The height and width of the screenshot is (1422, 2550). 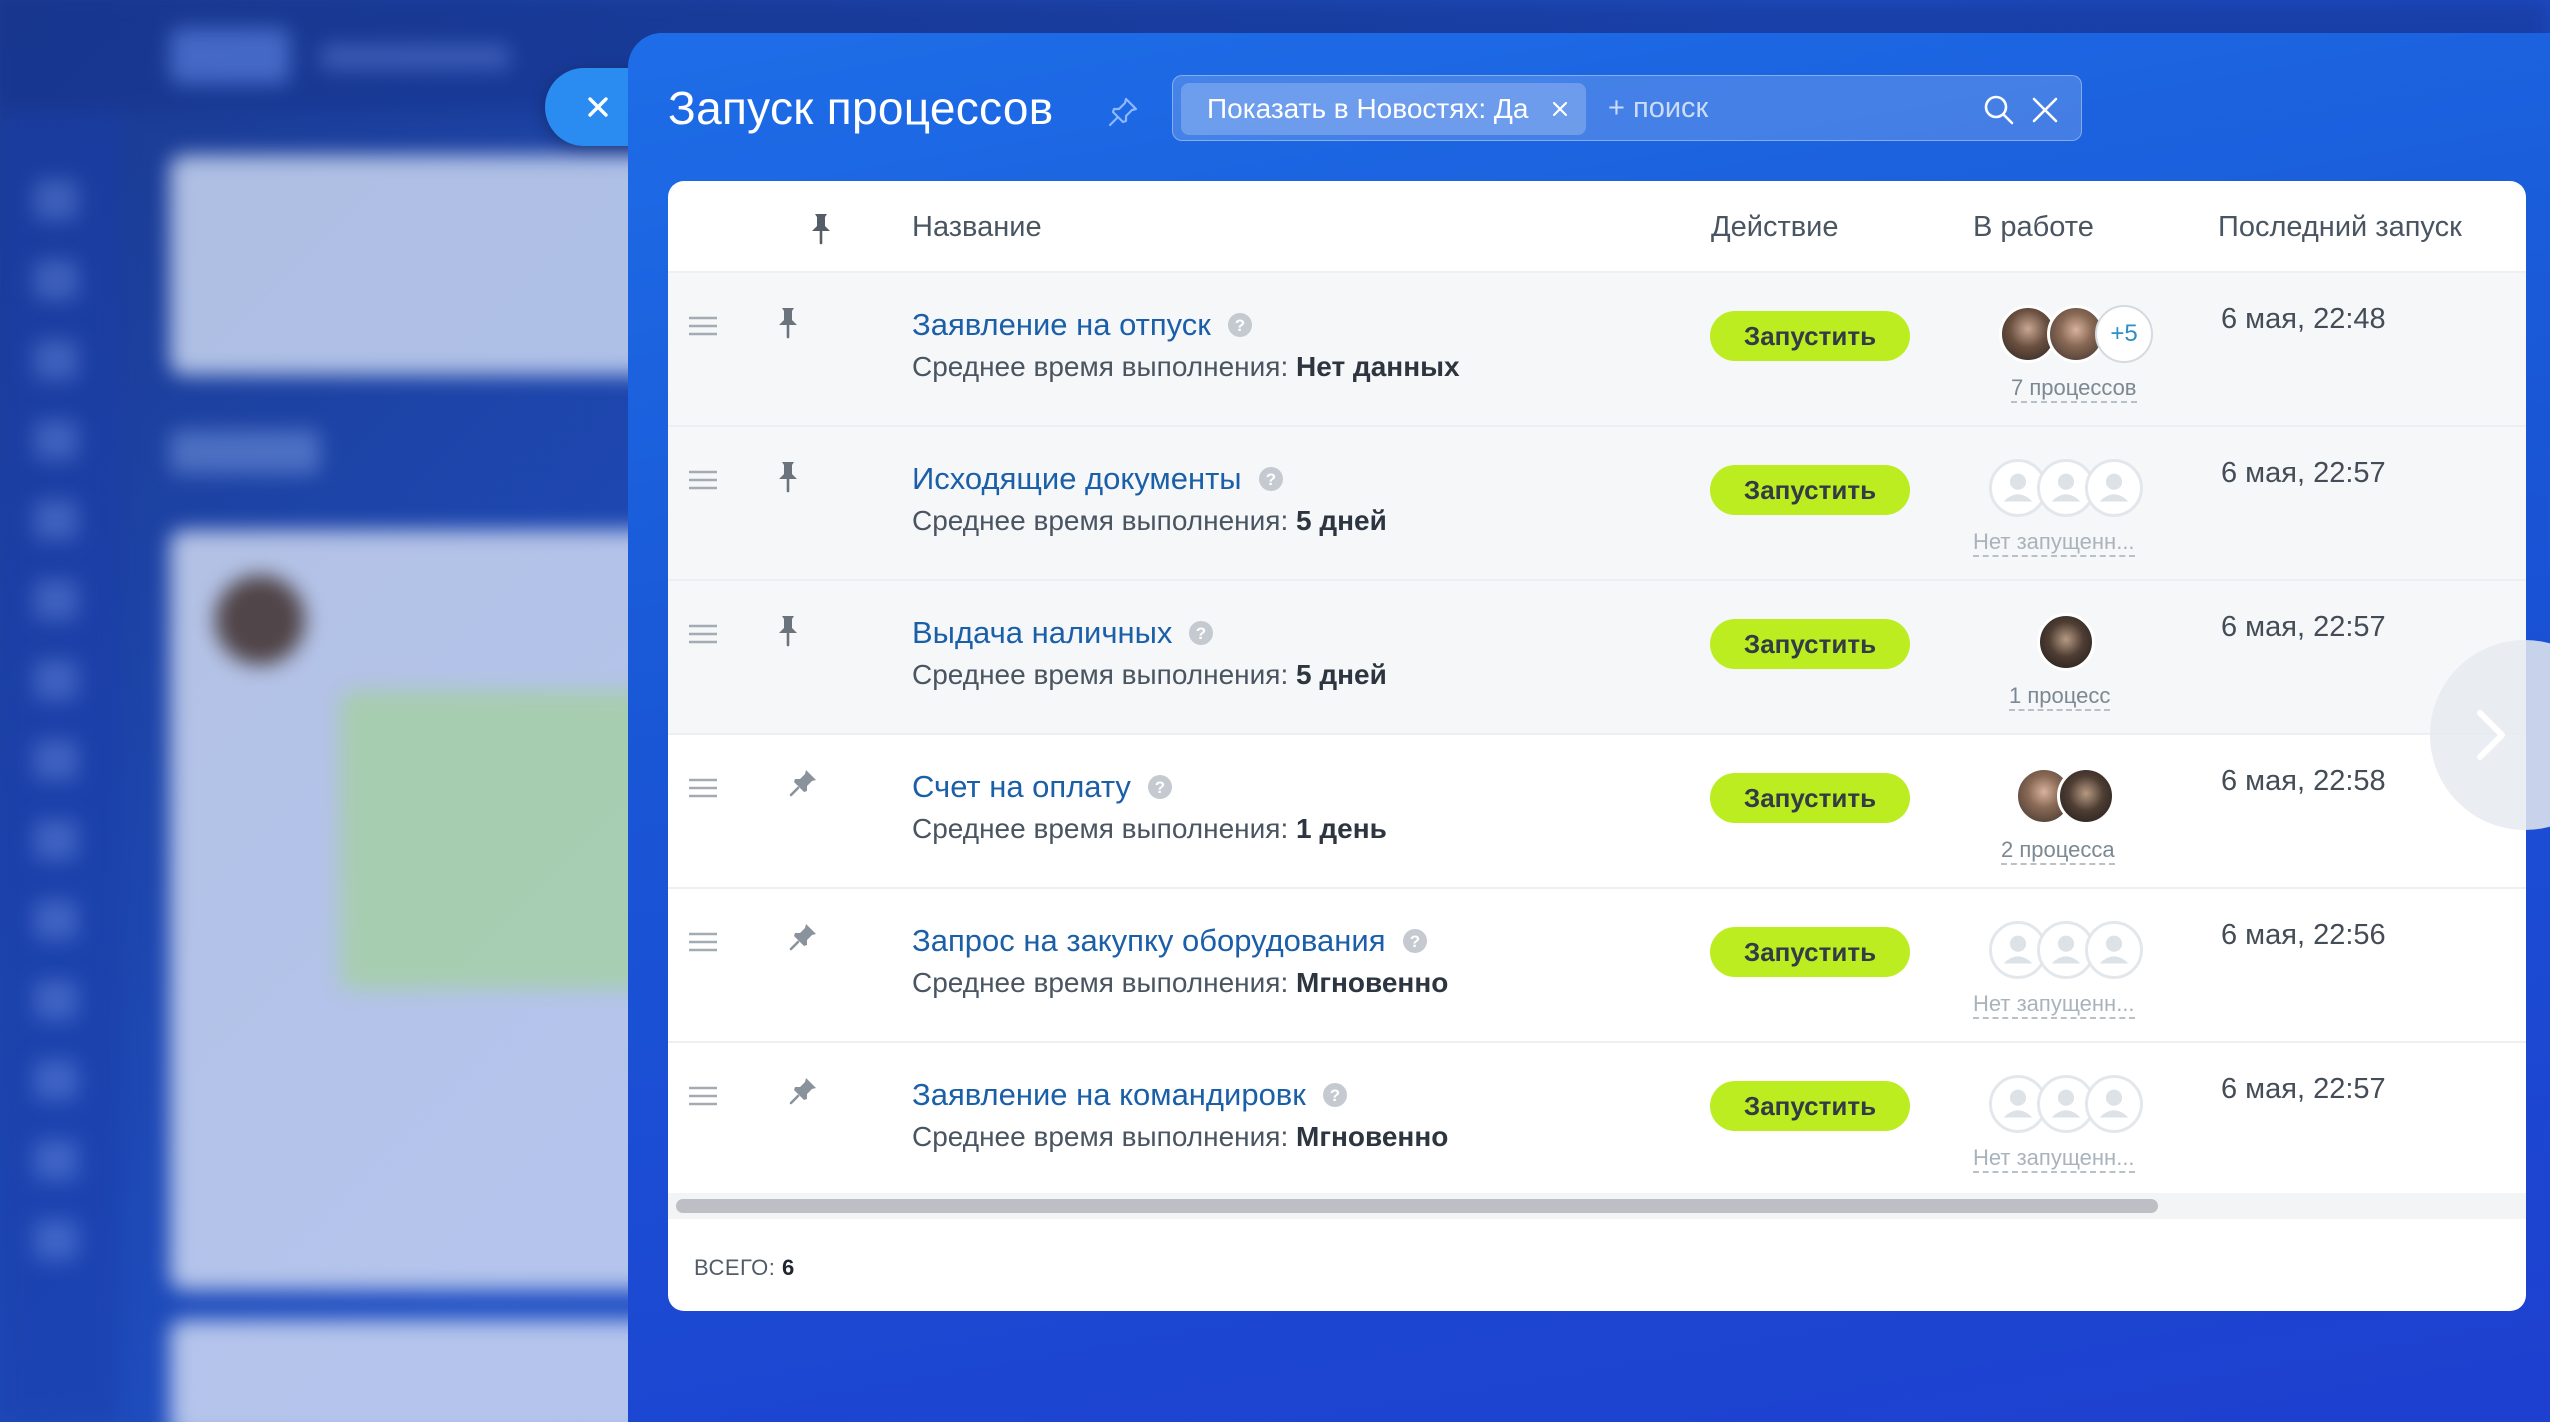 I want to click on total-count: ВСЕГО: 6, so click(x=744, y=1268).